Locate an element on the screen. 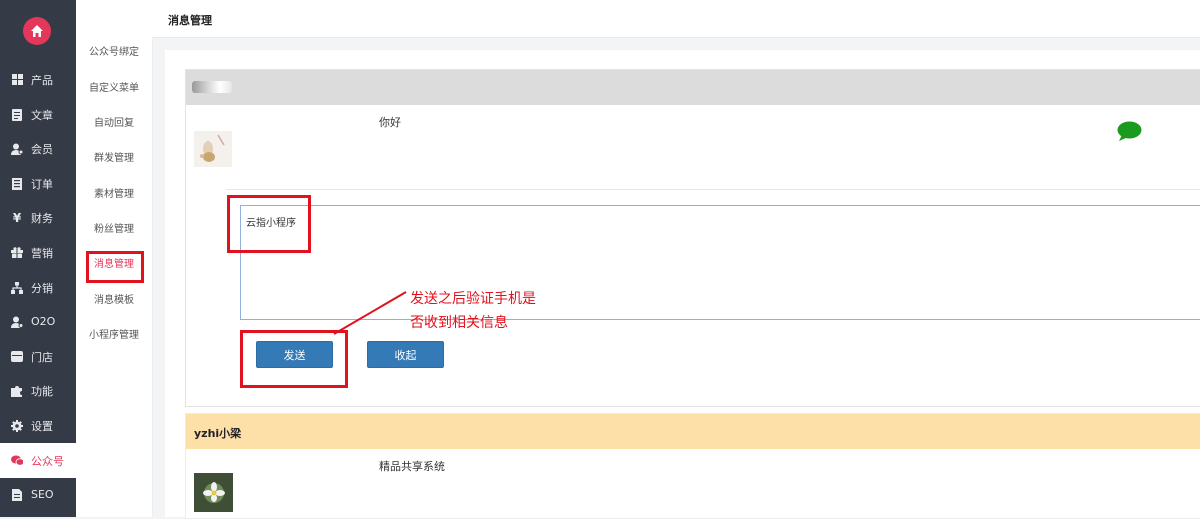 The height and width of the screenshot is (519, 1200). reply-divider is located at coordinates (713, 189).